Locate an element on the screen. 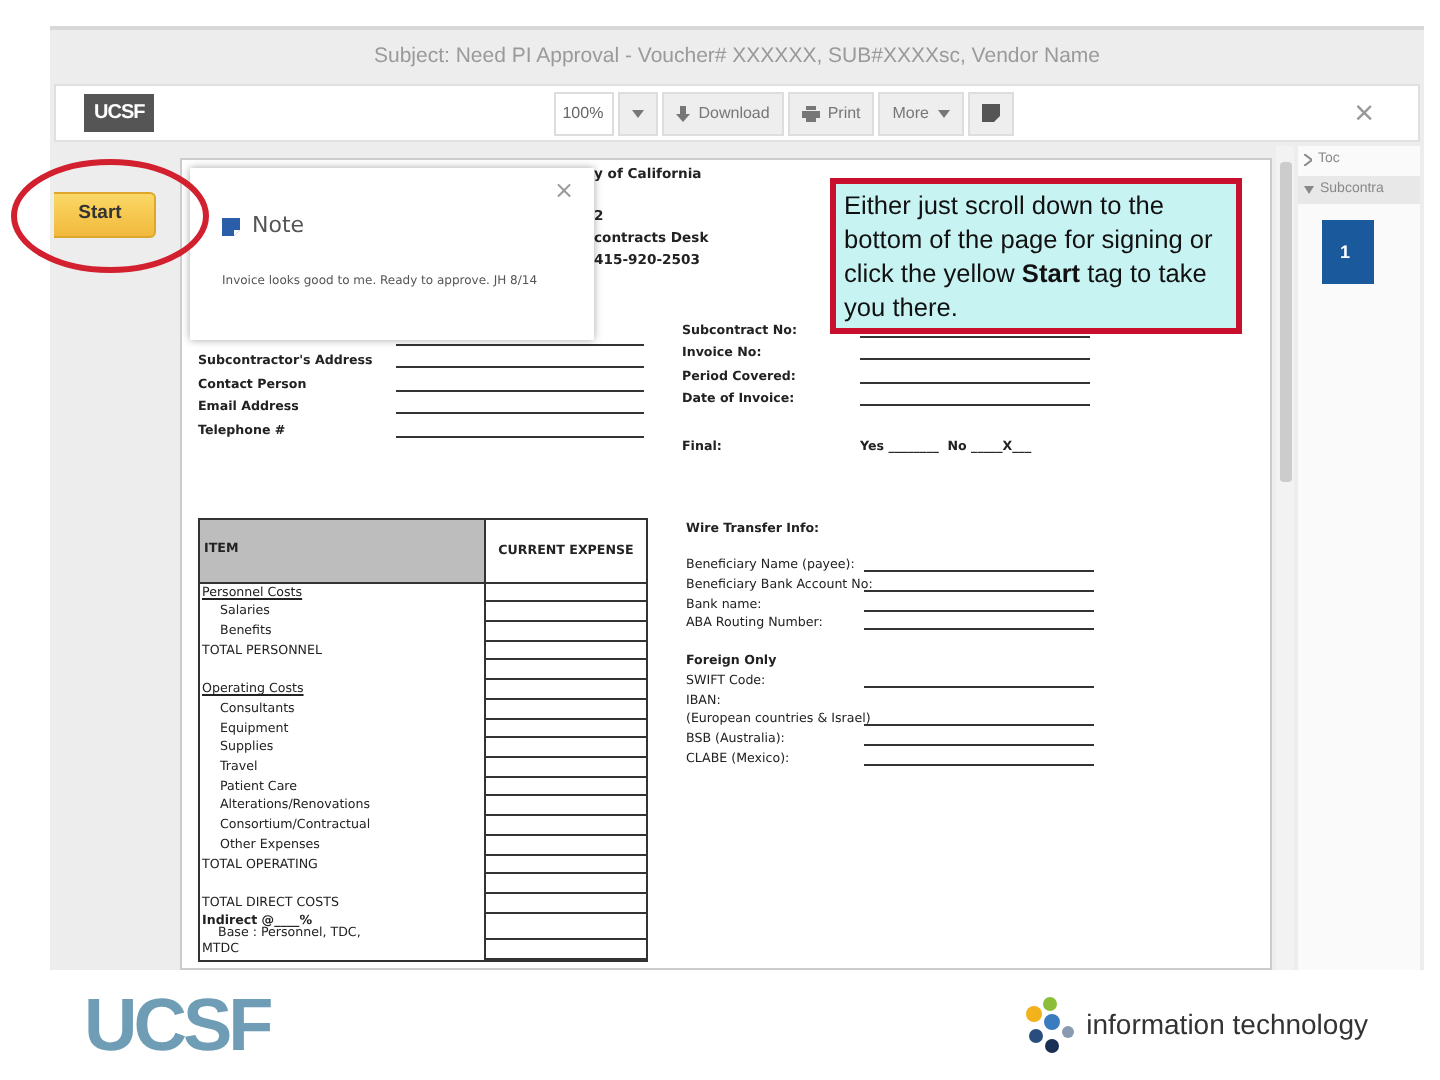 Image resolution: width=1440 pixels, height=1080 pixels. chevron-right-icon is located at coordinates (1308, 160).